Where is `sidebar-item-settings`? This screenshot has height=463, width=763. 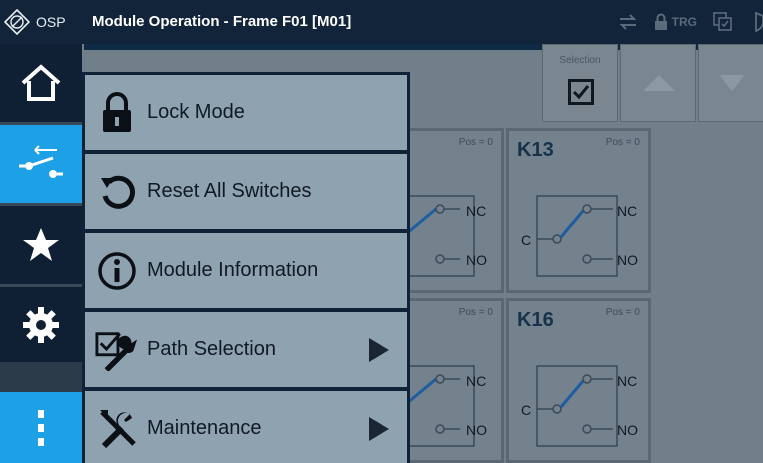
sidebar-item-settings is located at coordinates (41, 324).